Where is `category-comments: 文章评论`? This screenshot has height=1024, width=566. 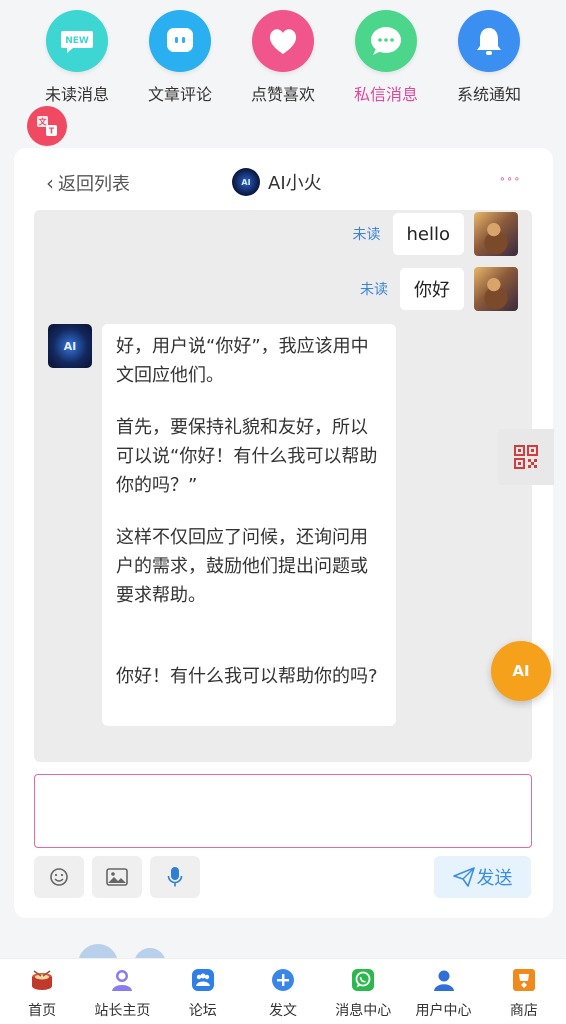 category-comments: 文章评论 is located at coordinates (180, 65).